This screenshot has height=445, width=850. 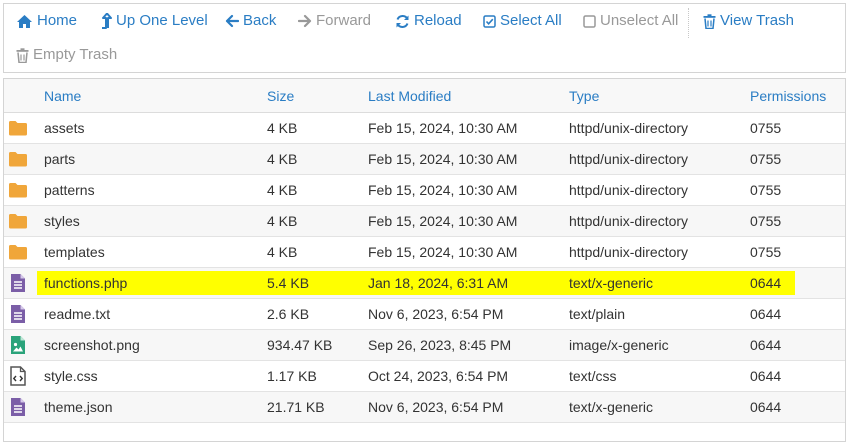 What do you see at coordinates (59, 159) in the screenshot?
I see `file-name: parts` at bounding box center [59, 159].